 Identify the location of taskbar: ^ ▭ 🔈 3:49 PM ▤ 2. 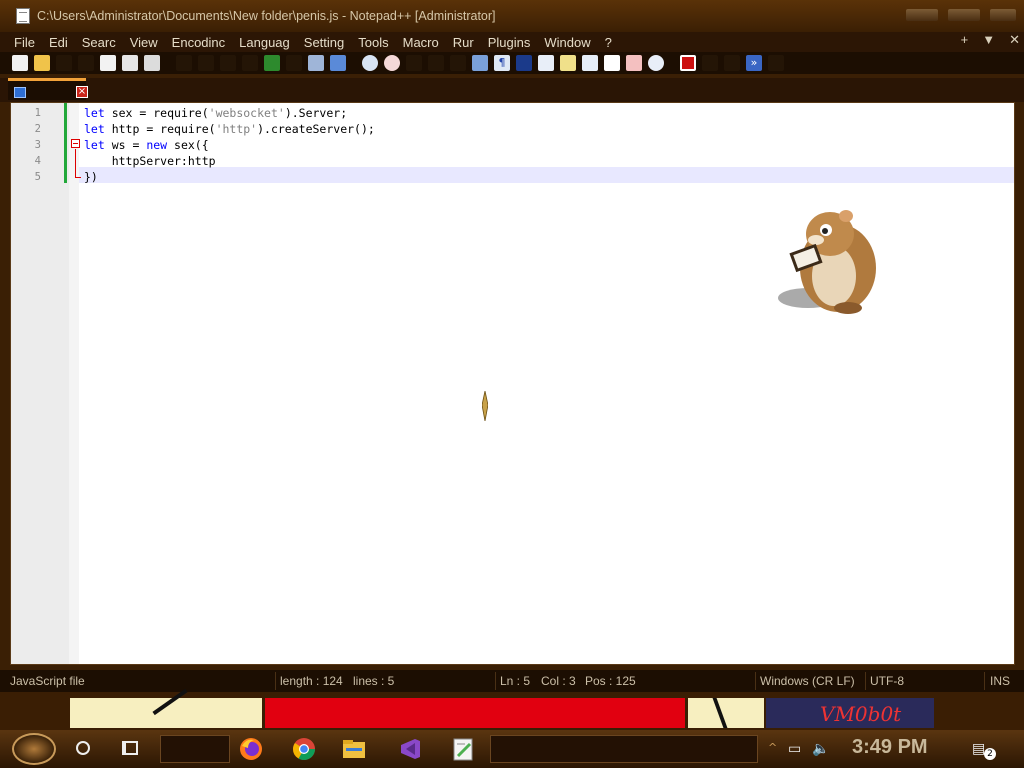
(512, 749).